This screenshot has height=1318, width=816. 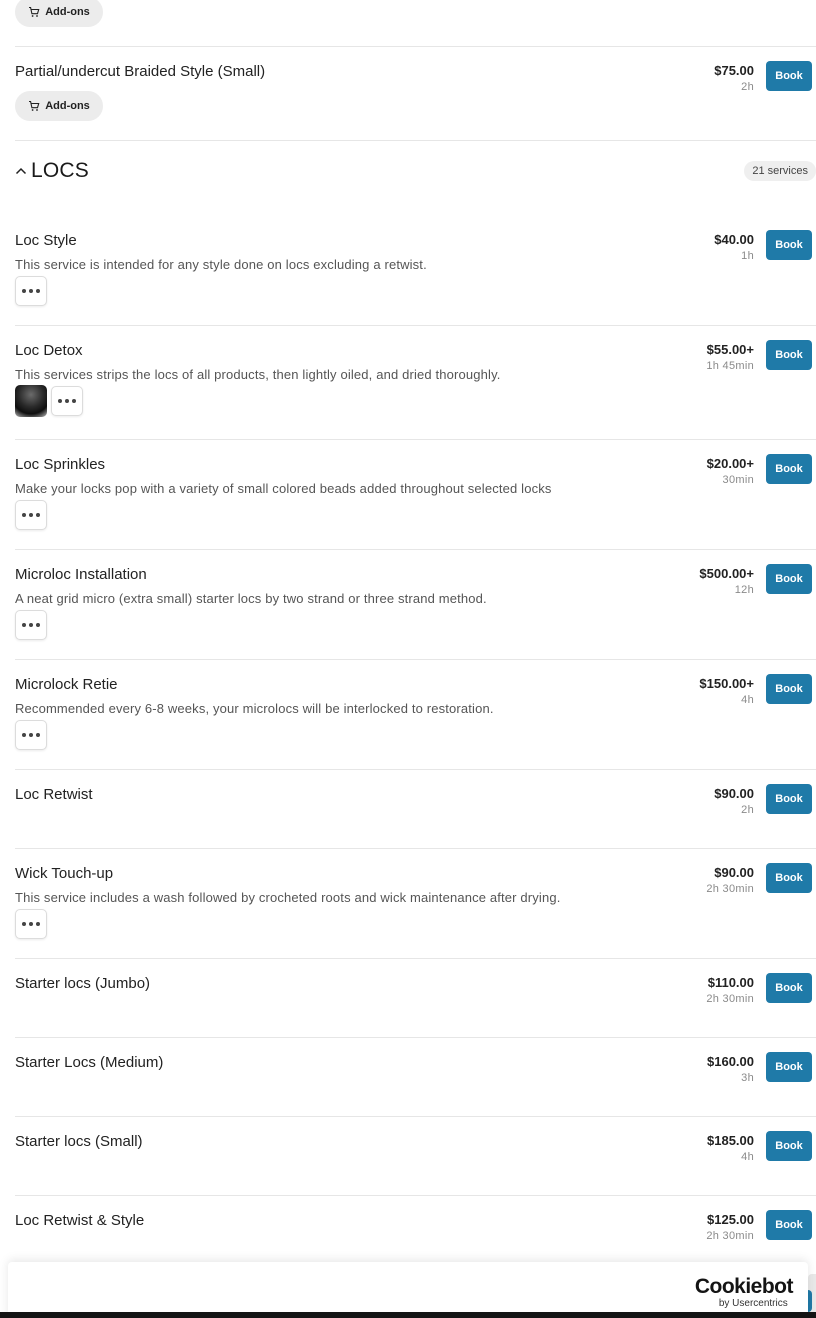 What do you see at coordinates (83, 983) in the screenshot?
I see `service-name: Starter locs (Jumbo)` at bounding box center [83, 983].